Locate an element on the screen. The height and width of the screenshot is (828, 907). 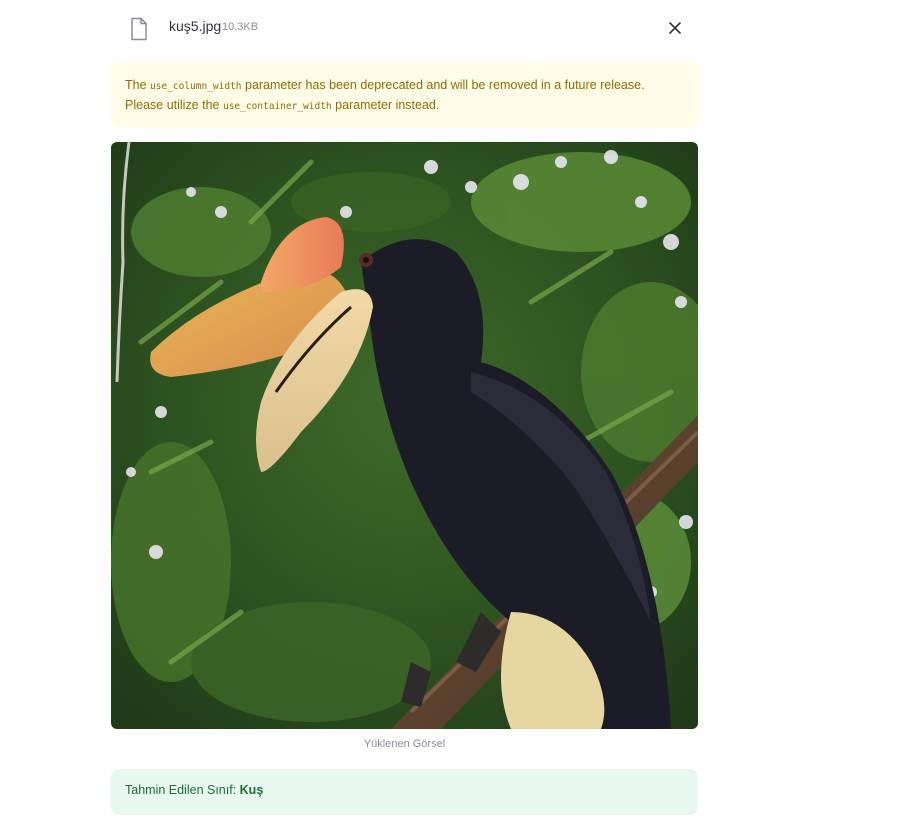
prediction-label: Tahmin Edilen Sınıf: is located at coordinates (182, 790).